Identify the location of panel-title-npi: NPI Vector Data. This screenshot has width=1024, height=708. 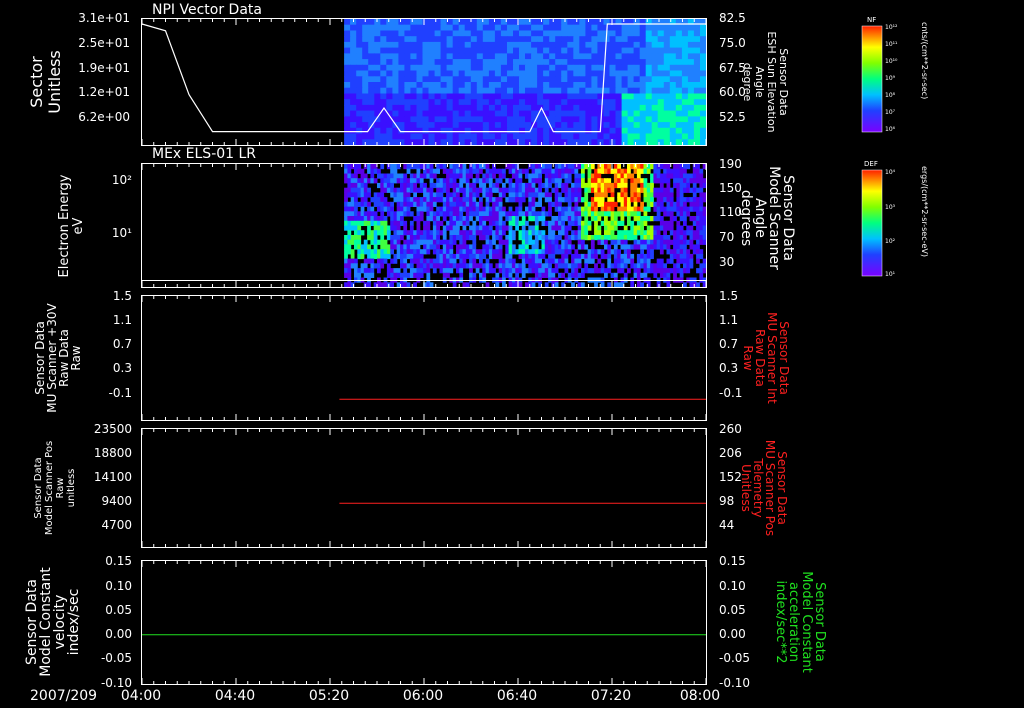
(207, 10).